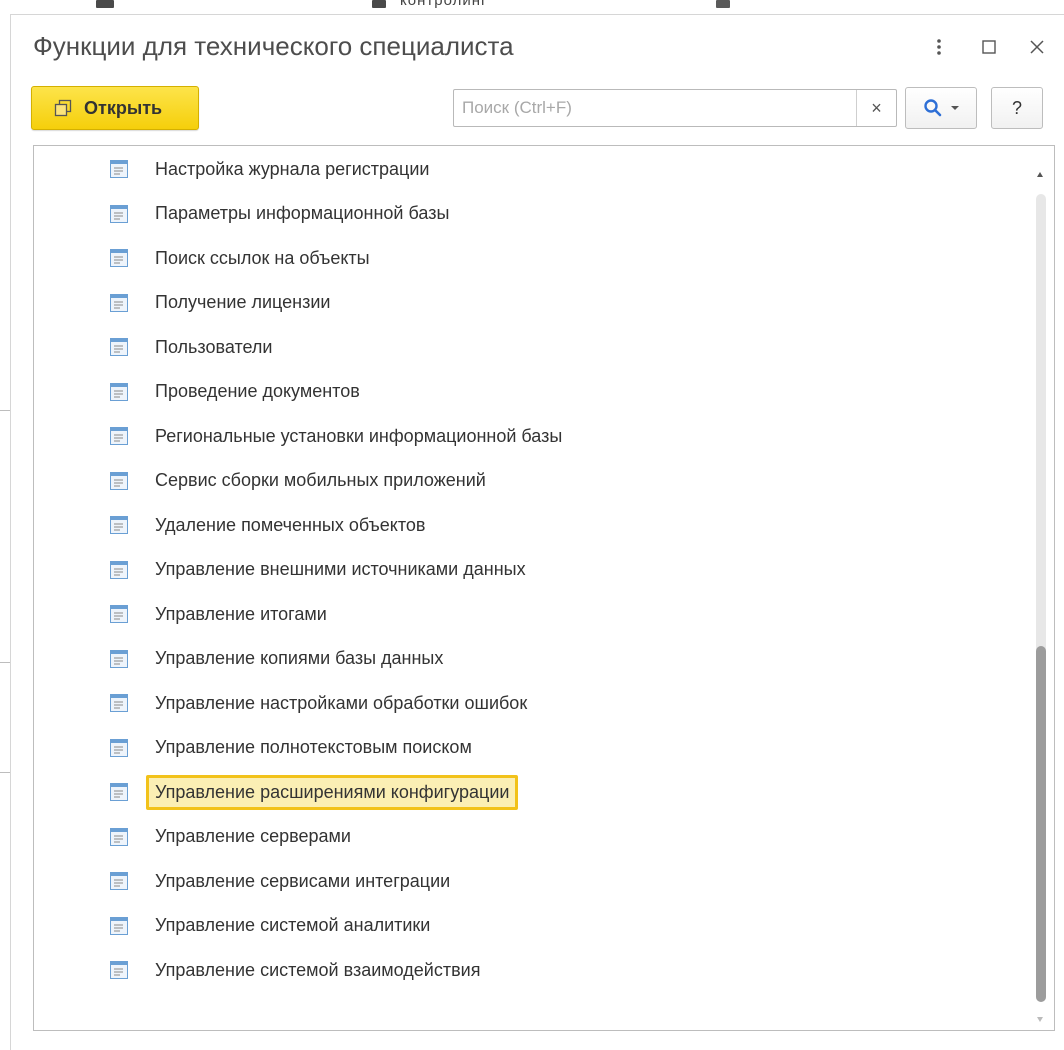  Describe the element at coordinates (257, 391) in the screenshot. I see `list-item-label: Проведение документов` at that location.